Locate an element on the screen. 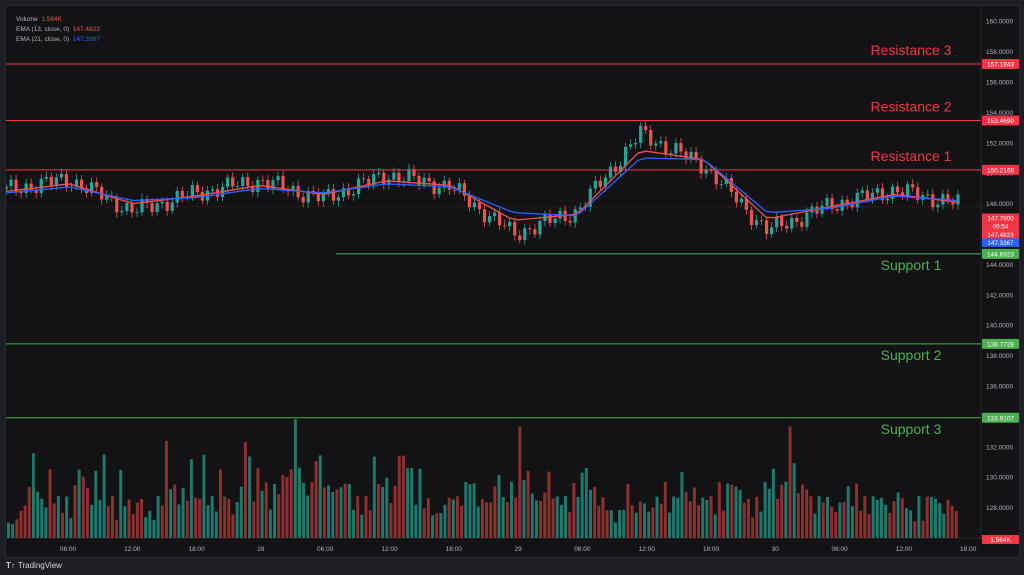 Image resolution: width=1024 pixels, height=575 pixels. level-label: Support 1 is located at coordinates (911, 265).